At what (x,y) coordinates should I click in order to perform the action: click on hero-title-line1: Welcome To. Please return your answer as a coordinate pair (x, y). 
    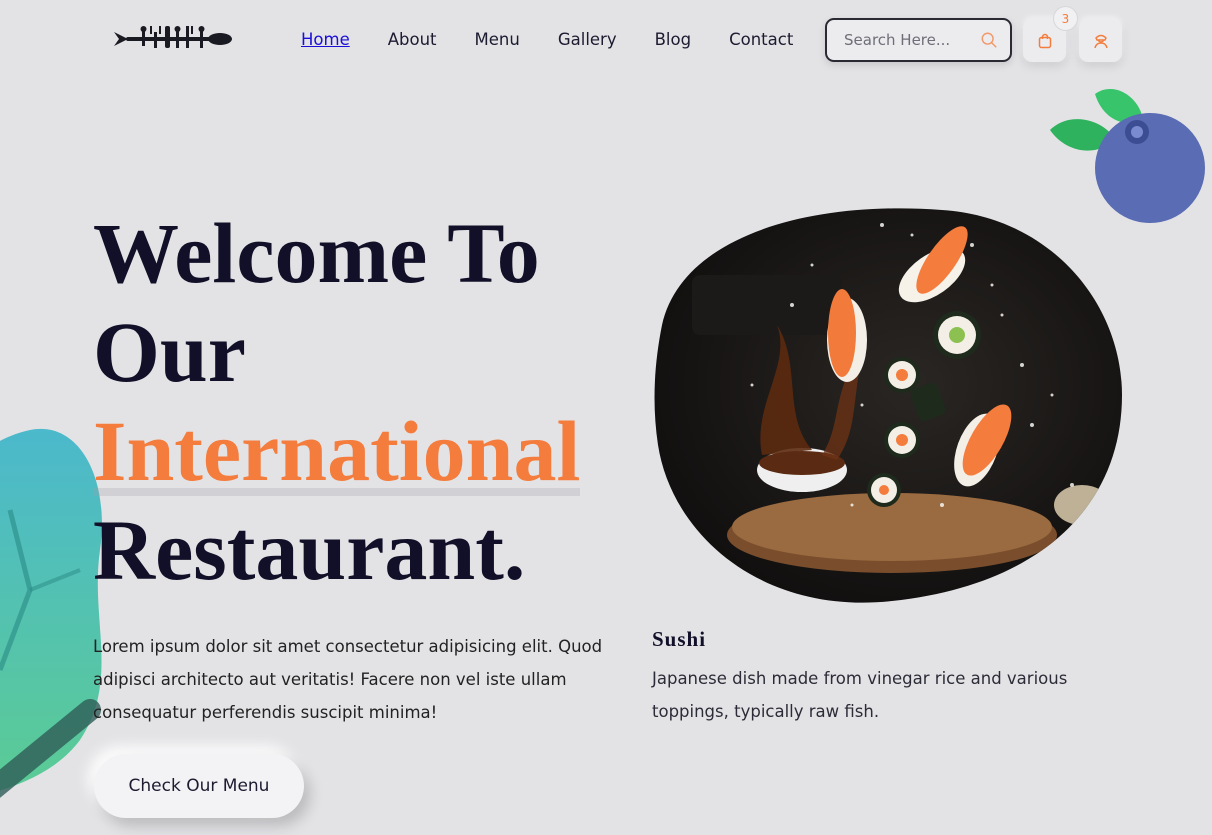
    Looking at the image, I should click on (316, 253).